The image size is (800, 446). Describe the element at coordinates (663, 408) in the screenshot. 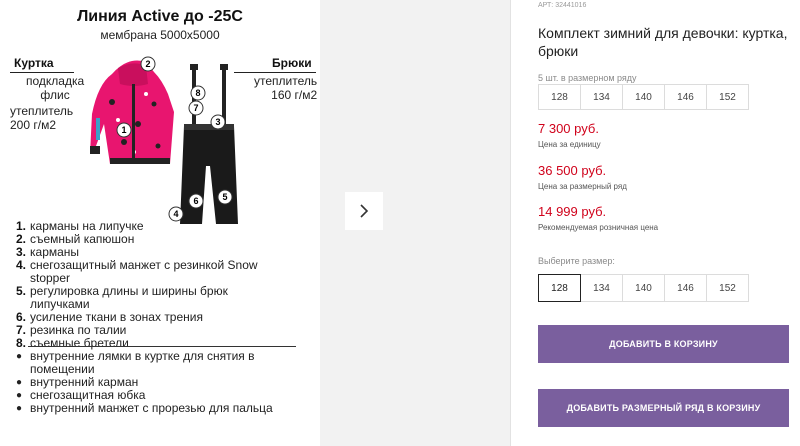

I see `add-pack-to-cart-button: ДОБАВИТЬ РАЗМЕРНЫЙ РЯД В КОРЗИНУ` at that location.